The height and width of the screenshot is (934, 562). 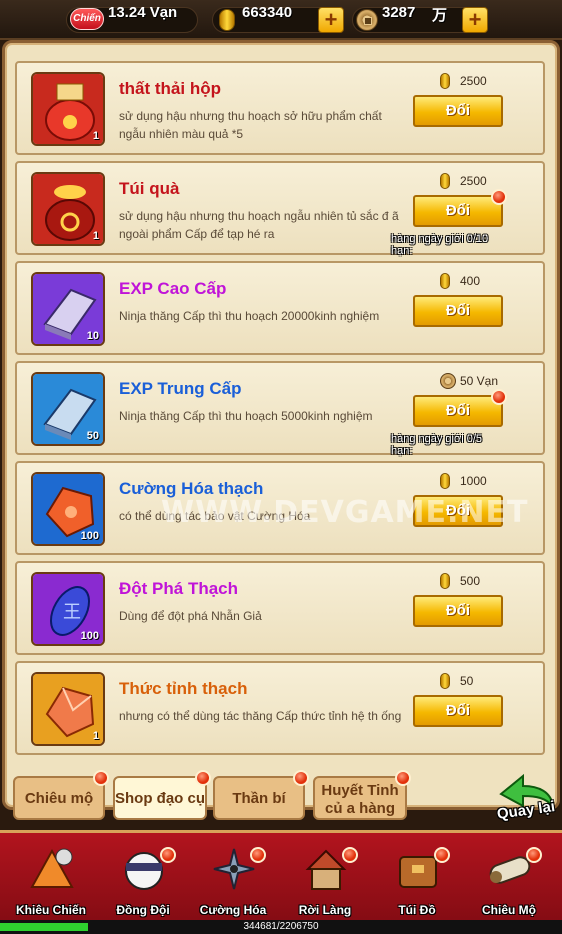 What do you see at coordinates (233, 910) in the screenshot?
I see `nav-label: Cường Hóa` at bounding box center [233, 910].